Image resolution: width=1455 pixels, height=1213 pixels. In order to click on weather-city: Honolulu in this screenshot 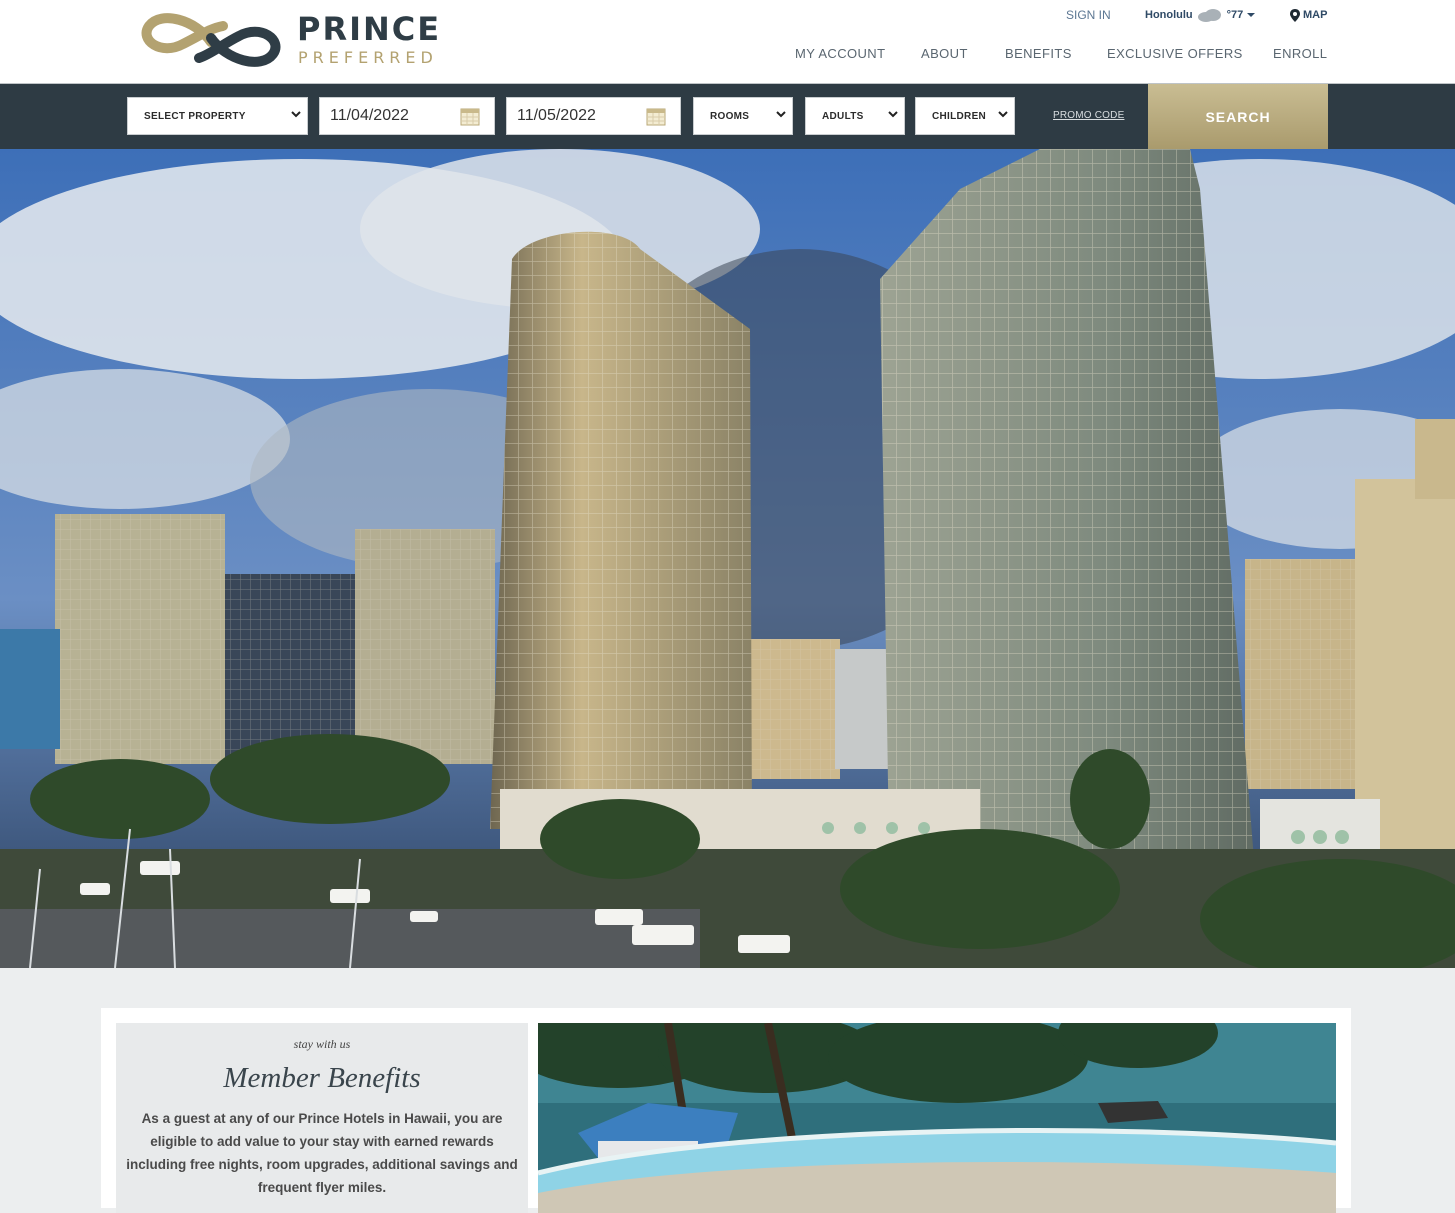, I will do `click(1169, 15)`.